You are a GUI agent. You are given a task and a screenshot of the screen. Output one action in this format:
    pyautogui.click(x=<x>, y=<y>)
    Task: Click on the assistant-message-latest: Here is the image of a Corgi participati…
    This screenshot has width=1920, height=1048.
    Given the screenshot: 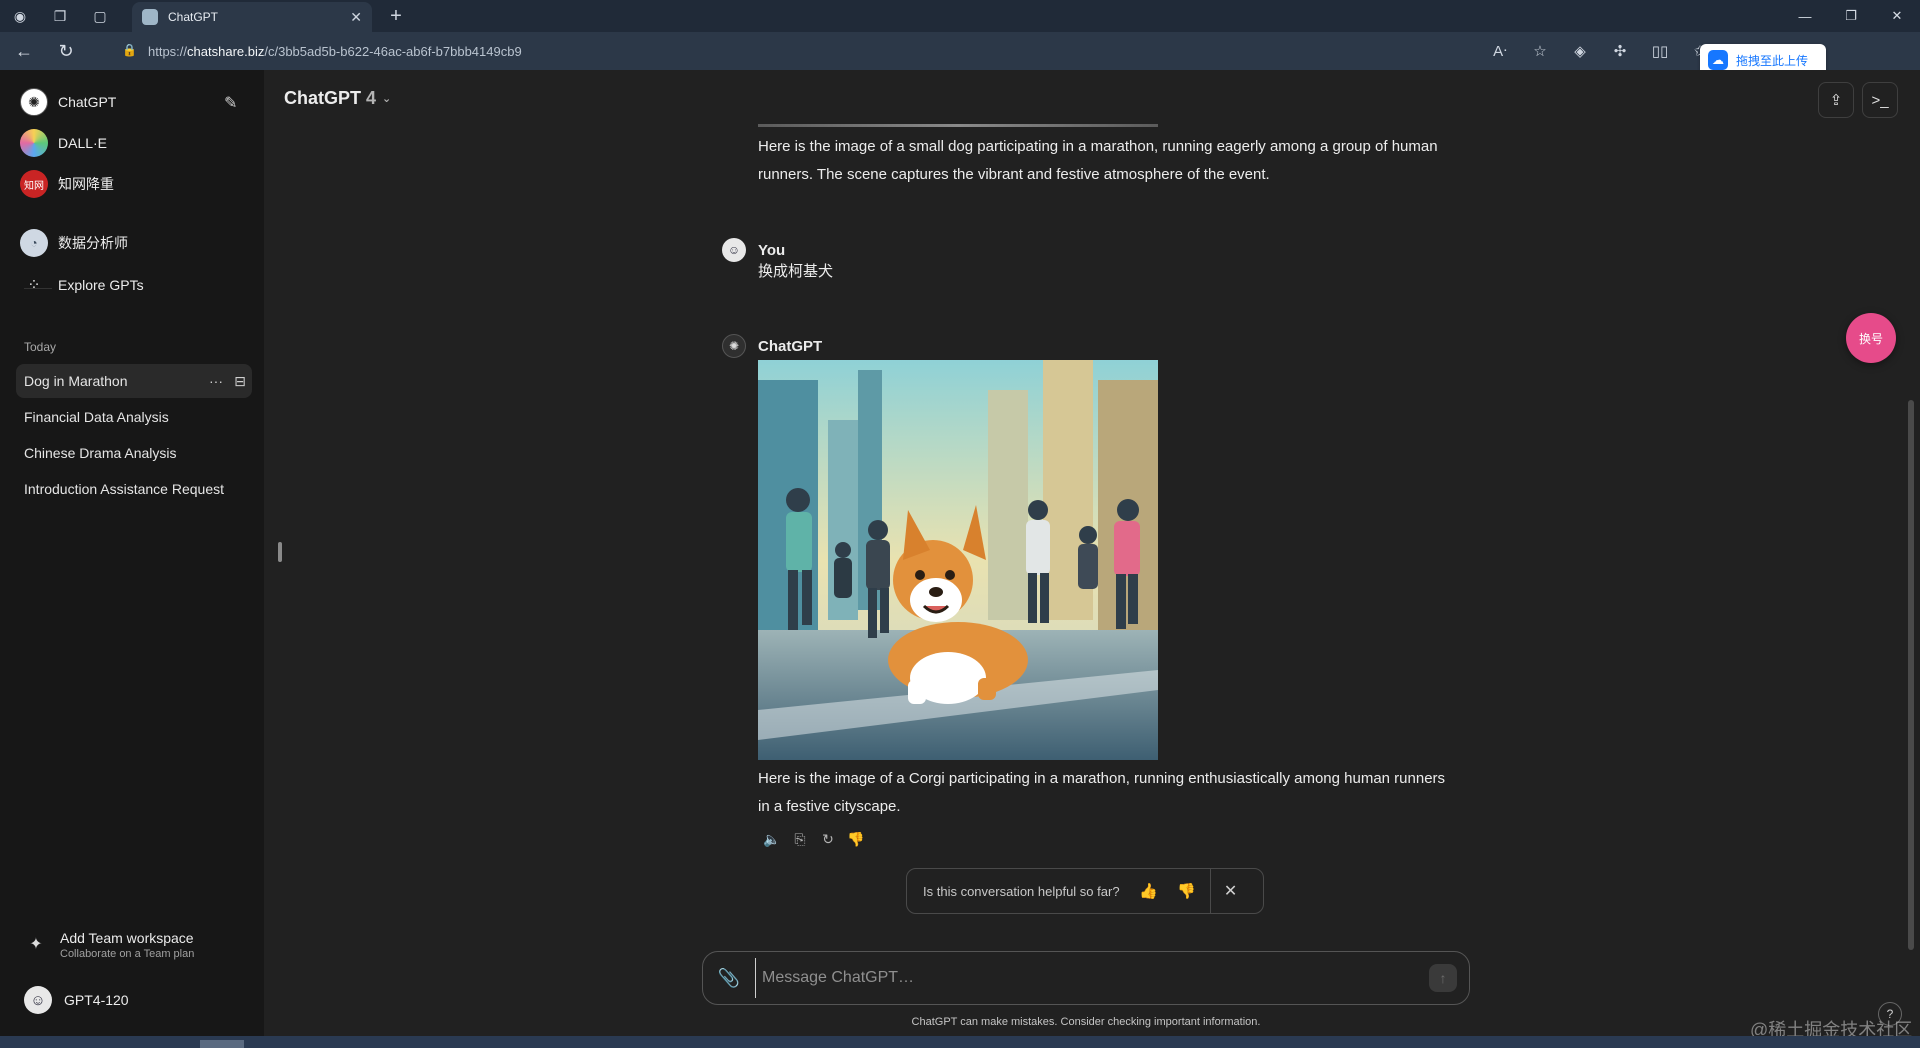 What is the action you would take?
    pyautogui.click(x=1102, y=792)
    